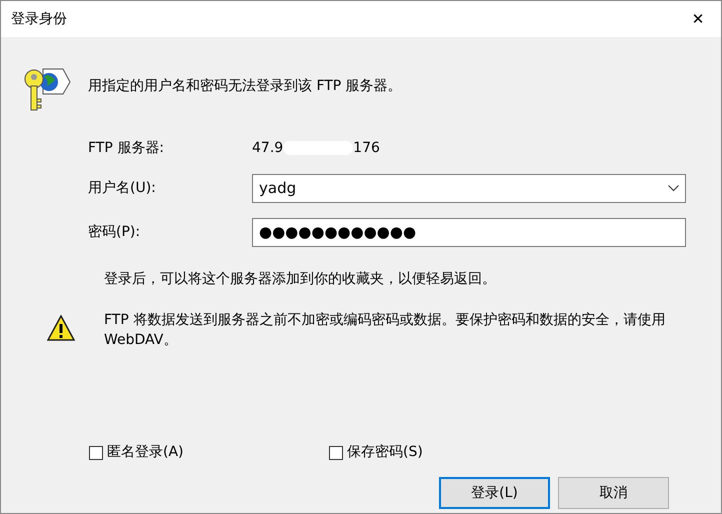  Describe the element at coordinates (494, 493) in the screenshot. I see `login-button: 登录(L)` at that location.